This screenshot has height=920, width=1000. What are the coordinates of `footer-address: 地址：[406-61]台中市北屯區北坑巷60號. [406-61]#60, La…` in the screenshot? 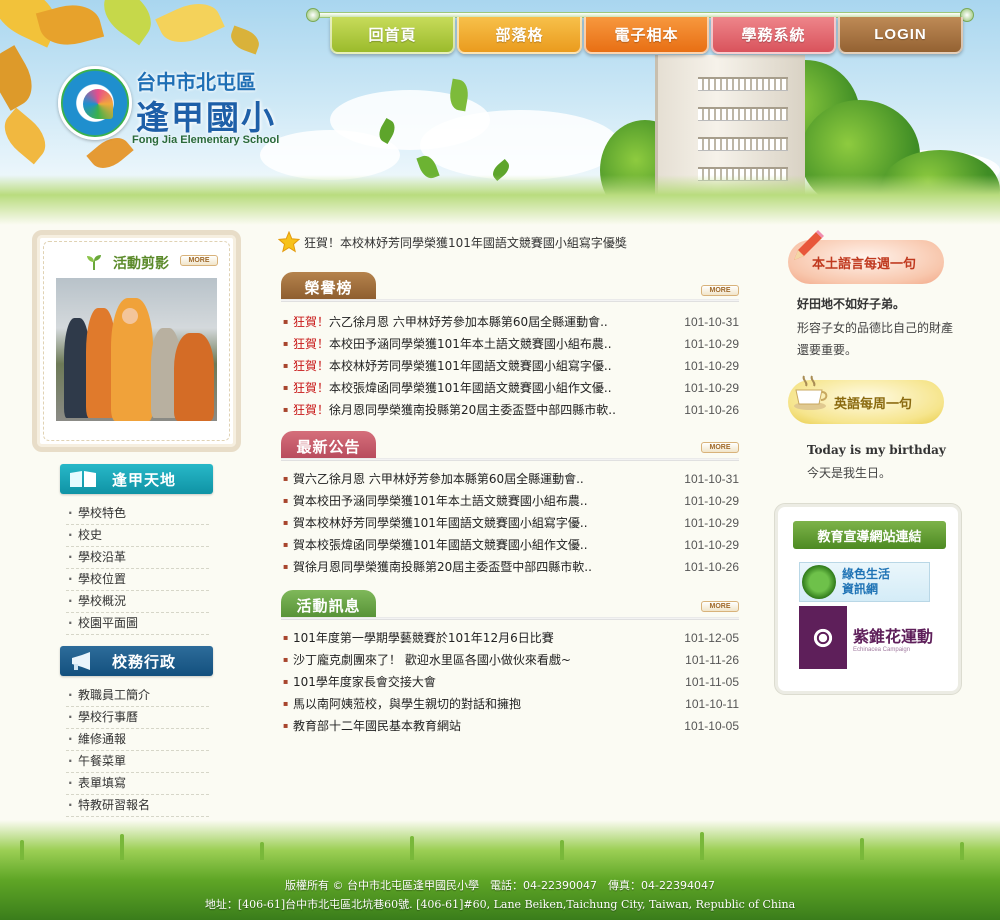 It's located at (500, 904).